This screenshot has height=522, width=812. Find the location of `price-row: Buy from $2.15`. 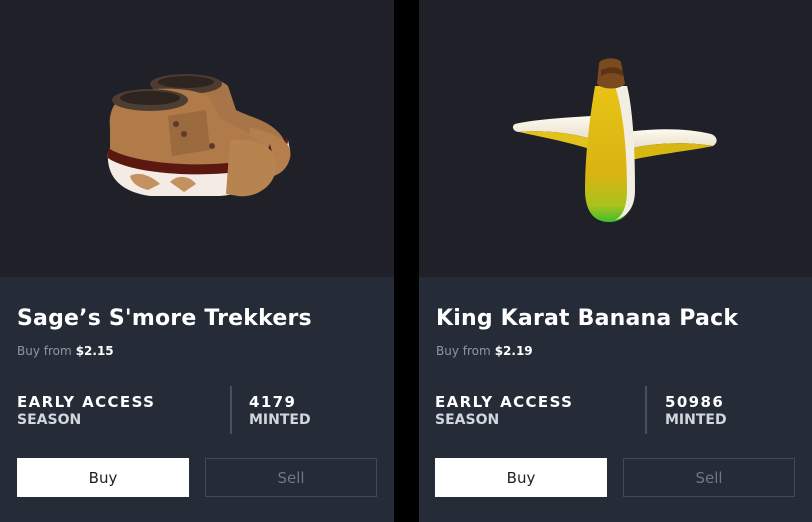

price-row: Buy from $2.15 is located at coordinates (65, 351).